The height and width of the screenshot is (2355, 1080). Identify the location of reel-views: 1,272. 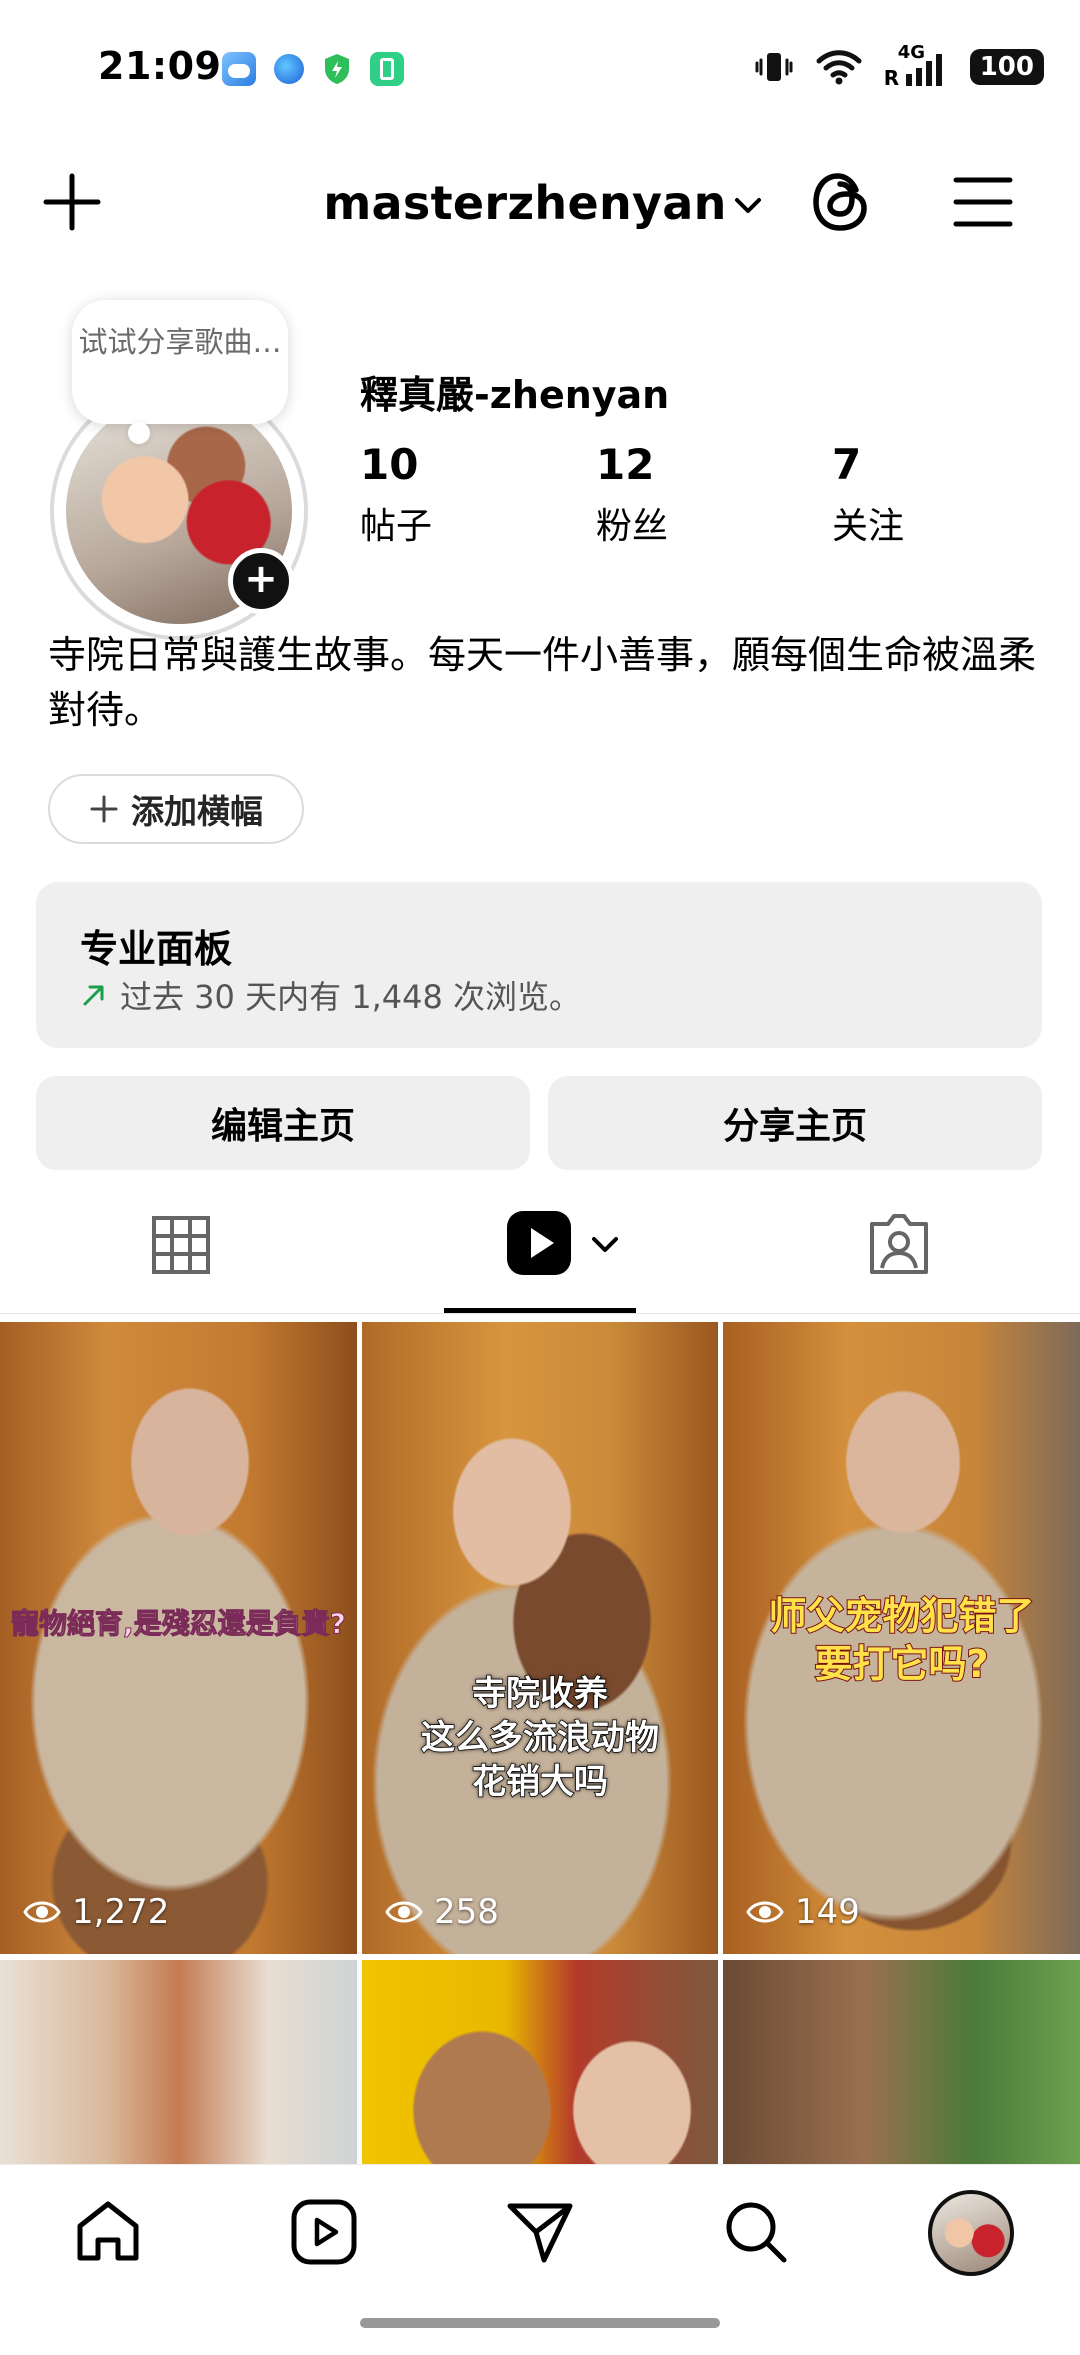
(95, 1912).